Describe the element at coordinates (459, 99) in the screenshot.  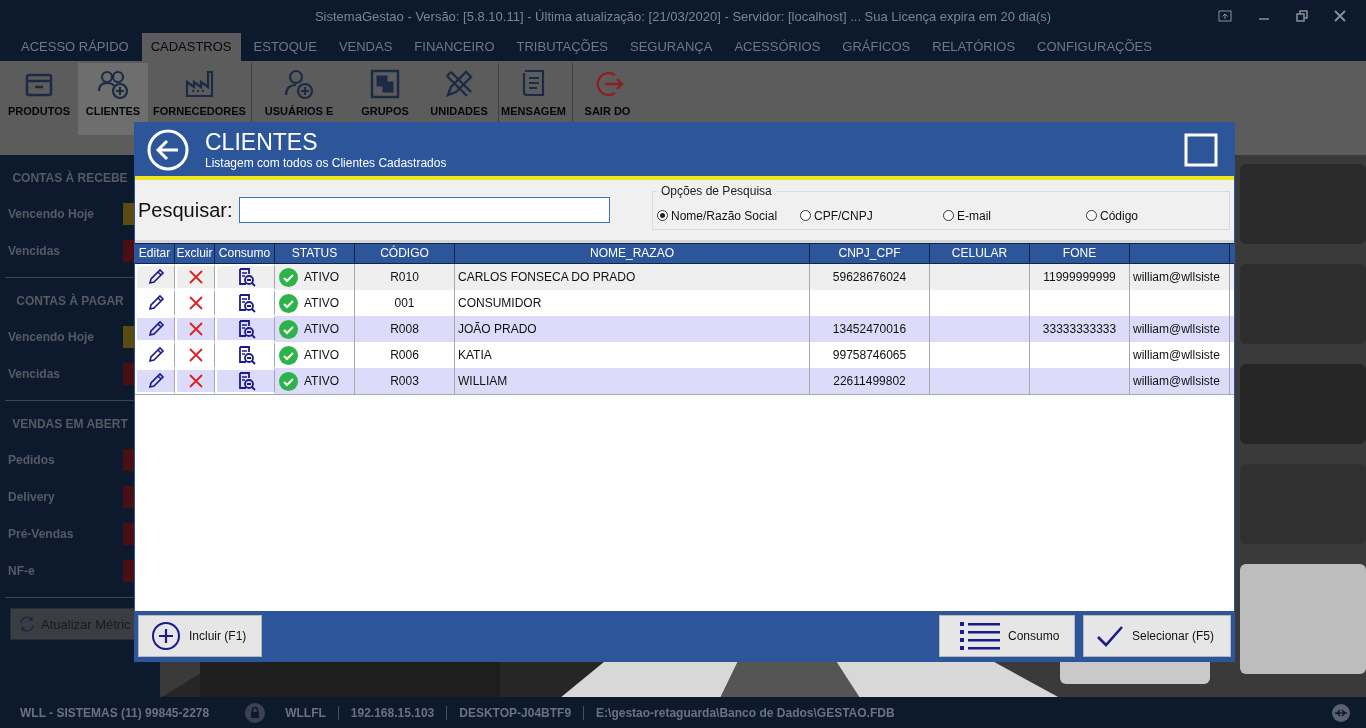
I see `ribbon-button: UNIDADES` at that location.